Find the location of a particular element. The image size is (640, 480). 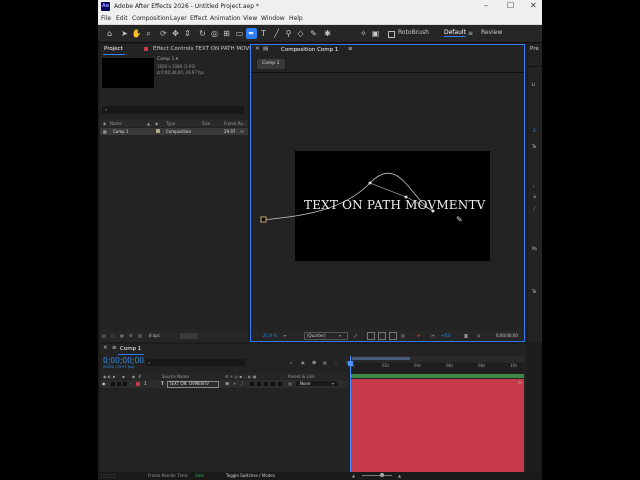

rotobrush-checkbox is located at coordinates (391, 34).